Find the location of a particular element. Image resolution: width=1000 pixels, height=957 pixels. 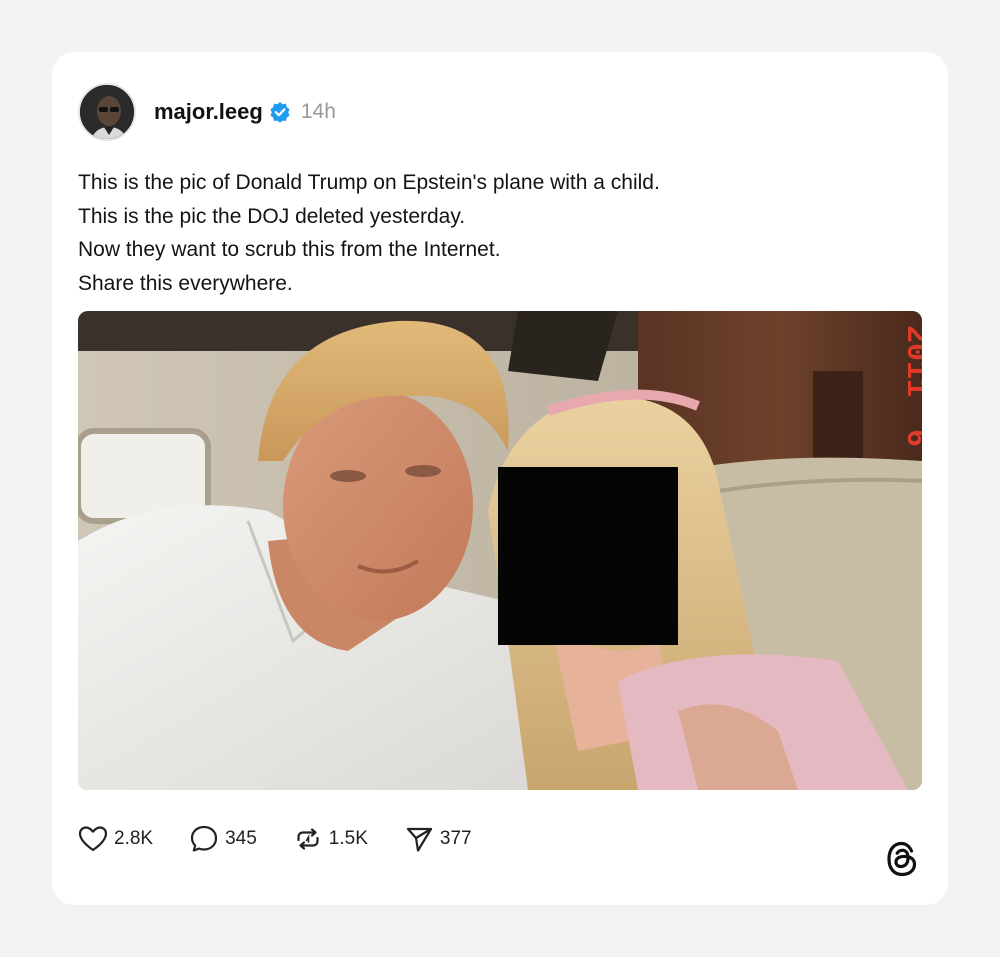

like-count: 2.8K is located at coordinates (134, 838).